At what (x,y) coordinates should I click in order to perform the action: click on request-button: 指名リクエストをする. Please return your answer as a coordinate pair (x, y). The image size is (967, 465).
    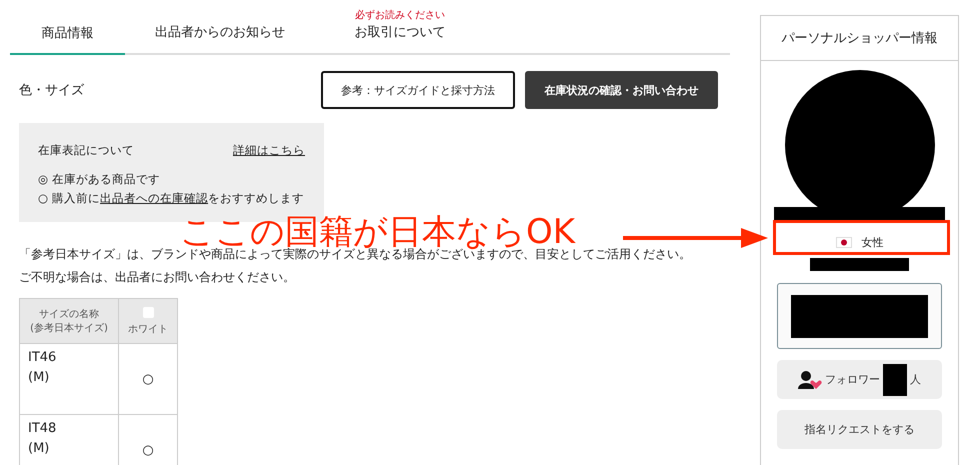
    Looking at the image, I should click on (859, 429).